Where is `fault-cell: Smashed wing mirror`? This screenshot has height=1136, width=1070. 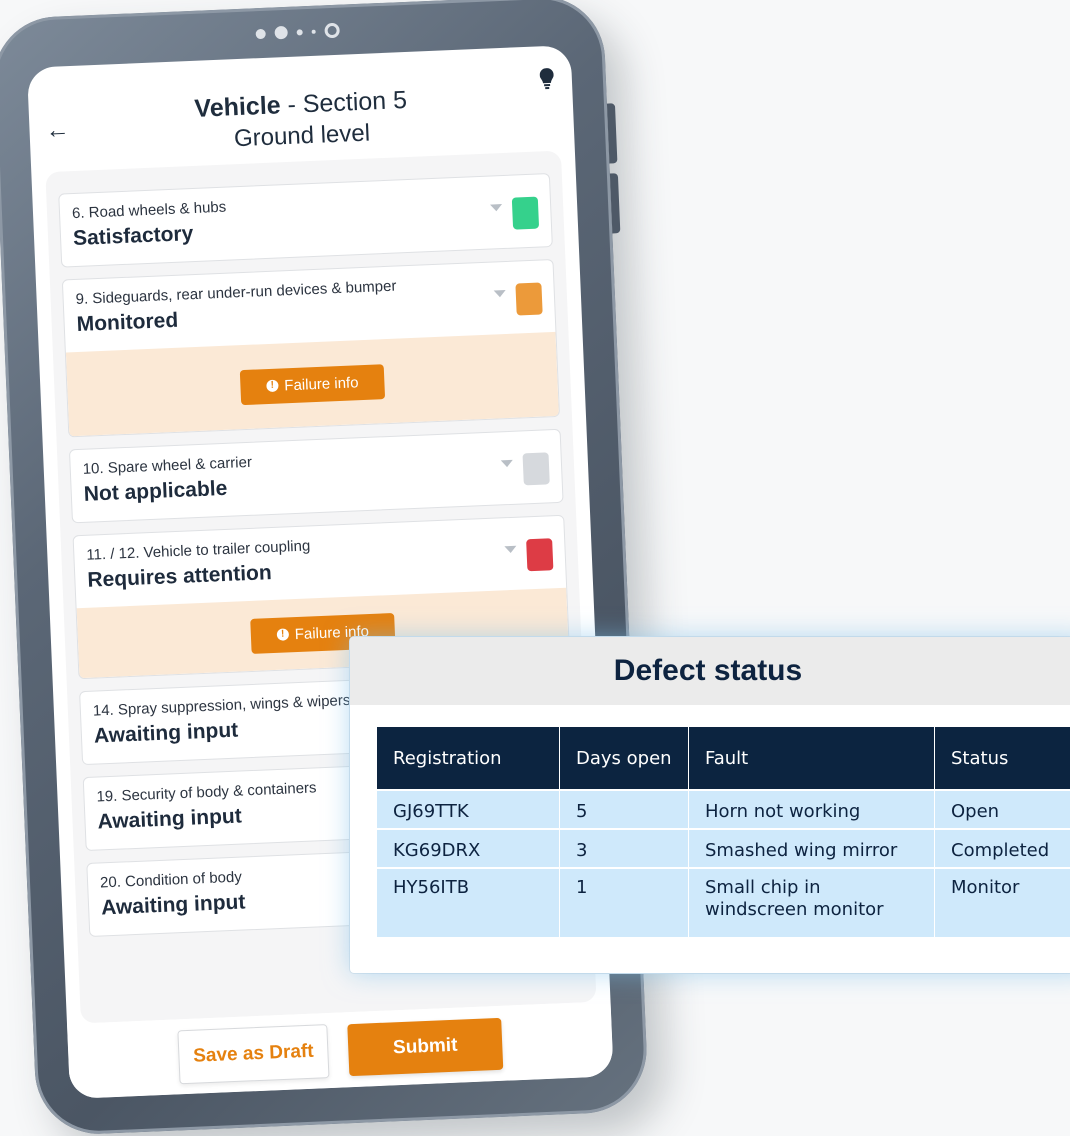 fault-cell: Smashed wing mirror is located at coordinates (812, 848).